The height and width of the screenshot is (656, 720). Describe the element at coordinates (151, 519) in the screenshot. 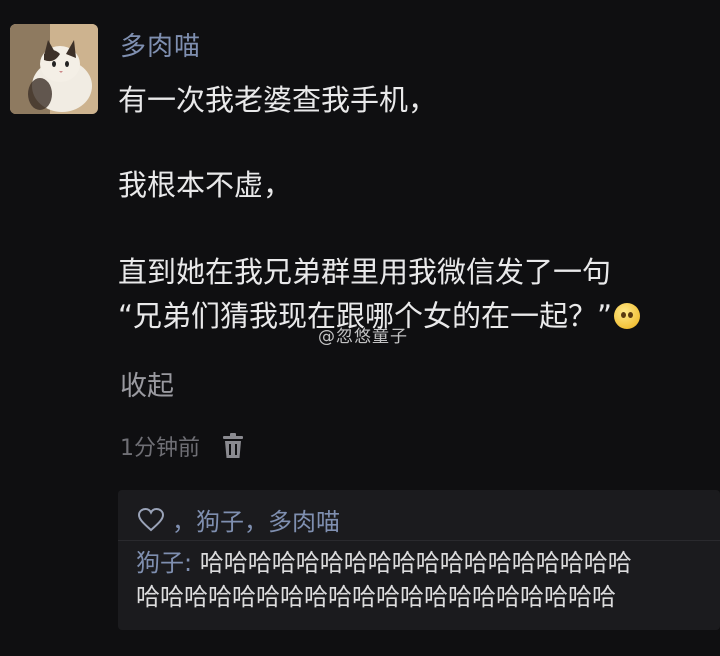

I see `heart-icon` at that location.